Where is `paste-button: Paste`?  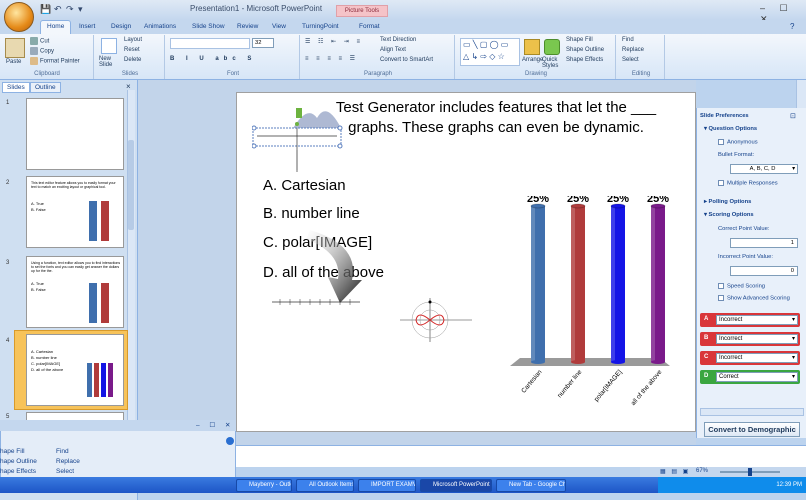 paste-button: Paste is located at coordinates (13, 62).